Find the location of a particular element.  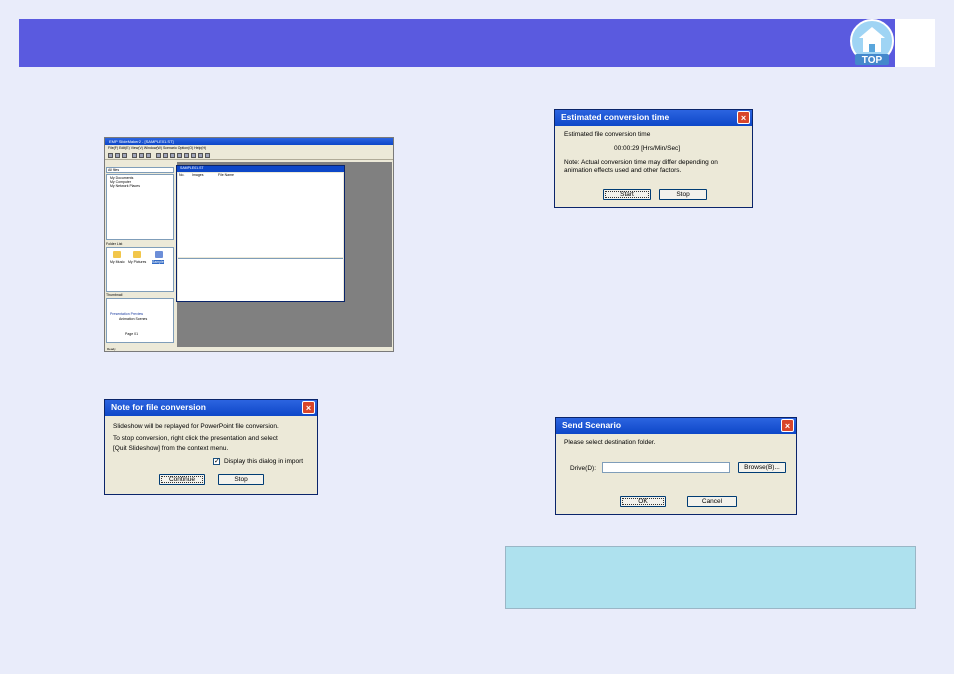

thumbnail-label: Thumbnail is located at coordinates (114, 295).